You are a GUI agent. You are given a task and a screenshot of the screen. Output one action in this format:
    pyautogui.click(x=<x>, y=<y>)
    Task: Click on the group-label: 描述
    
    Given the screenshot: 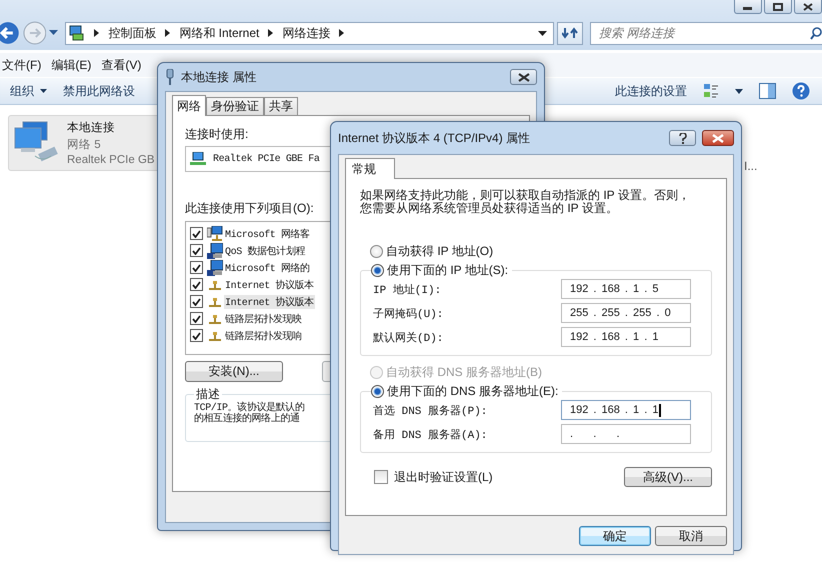 What is the action you would take?
    pyautogui.click(x=208, y=394)
    